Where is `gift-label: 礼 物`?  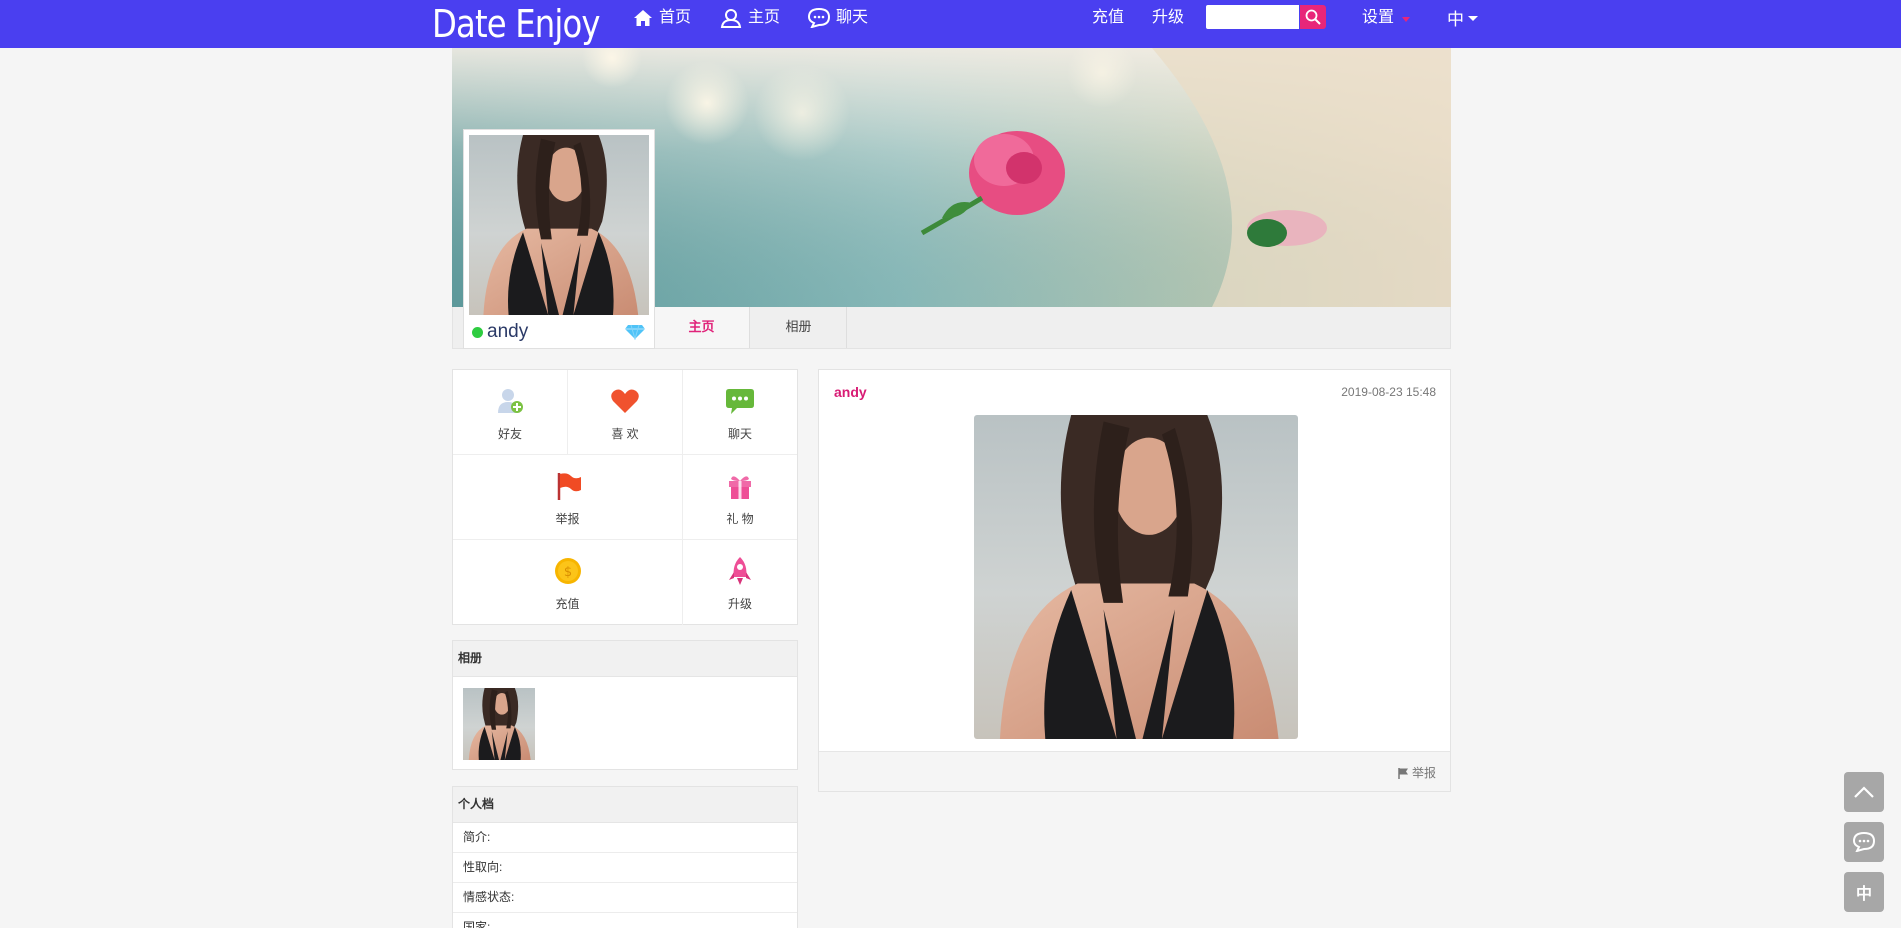
gift-label: 礼 物 is located at coordinates (740, 519).